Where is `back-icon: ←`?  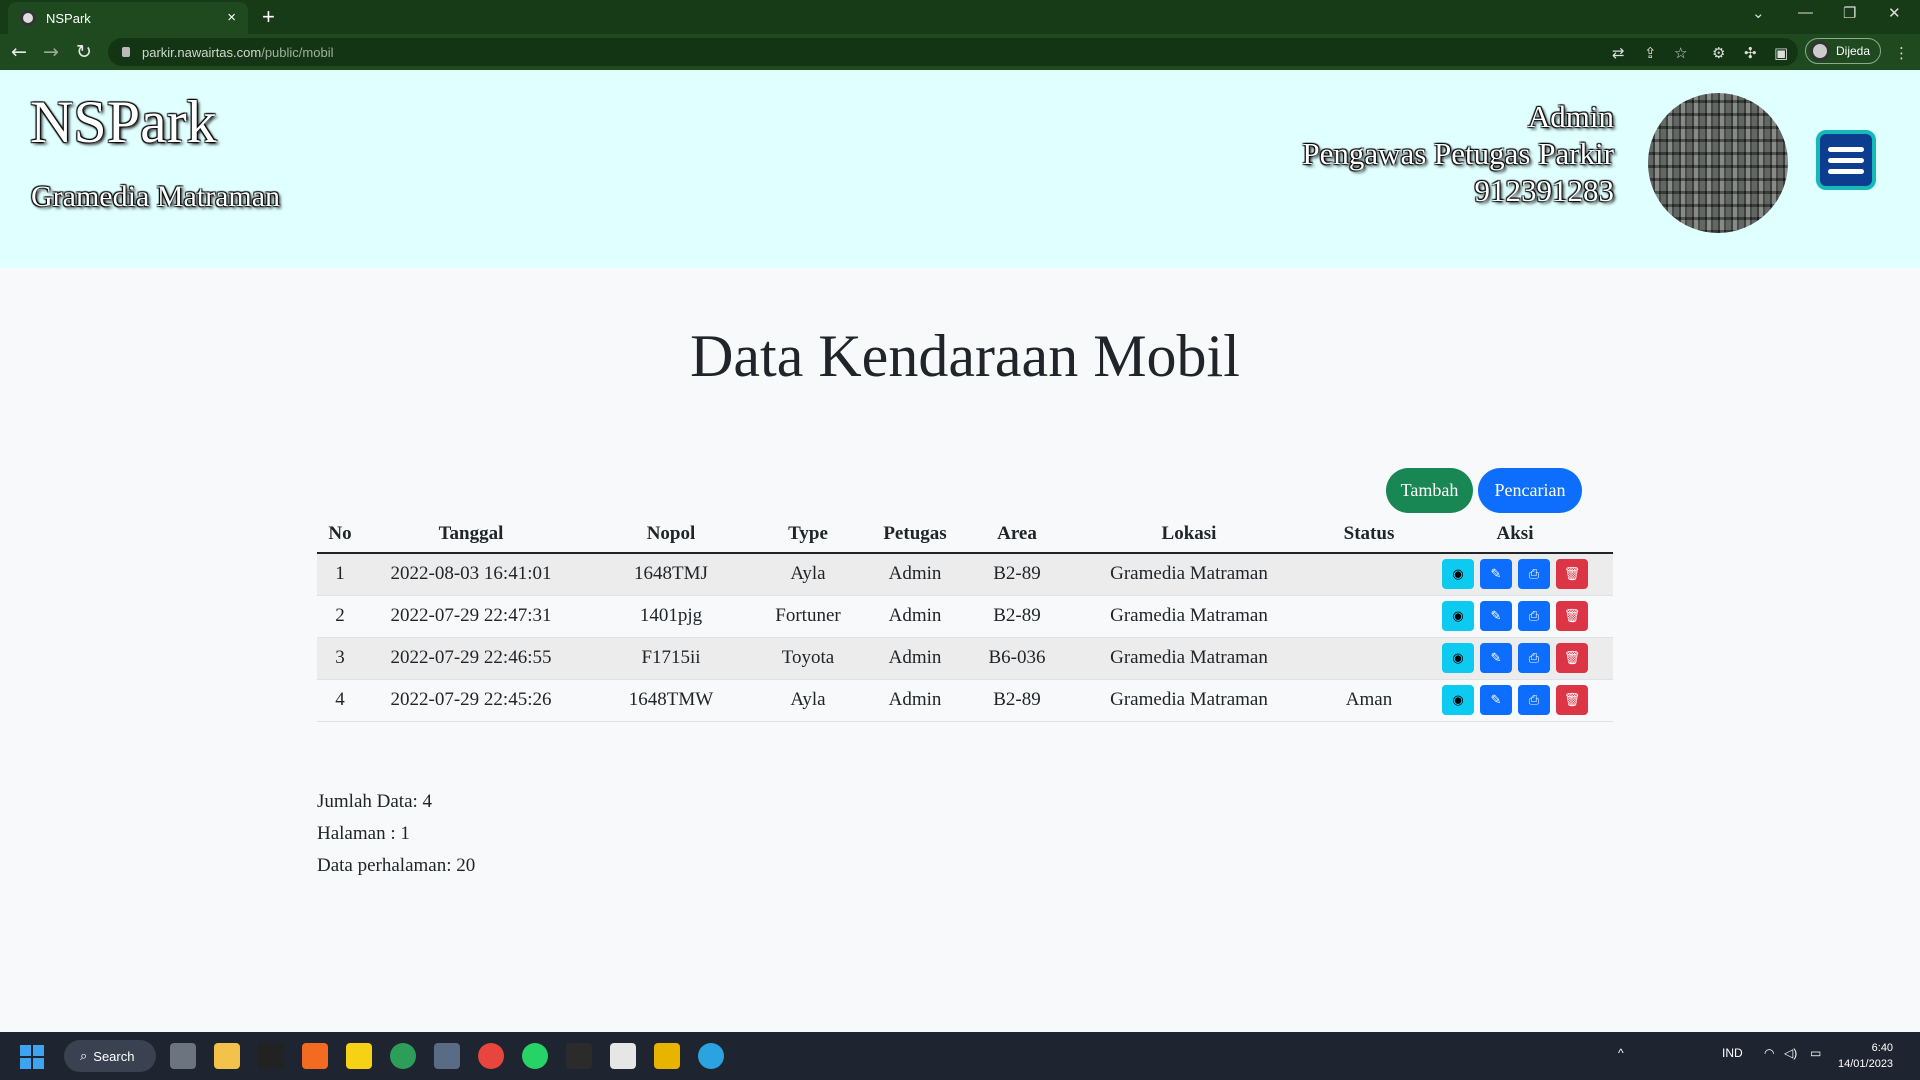 back-icon: ← is located at coordinates (19, 52).